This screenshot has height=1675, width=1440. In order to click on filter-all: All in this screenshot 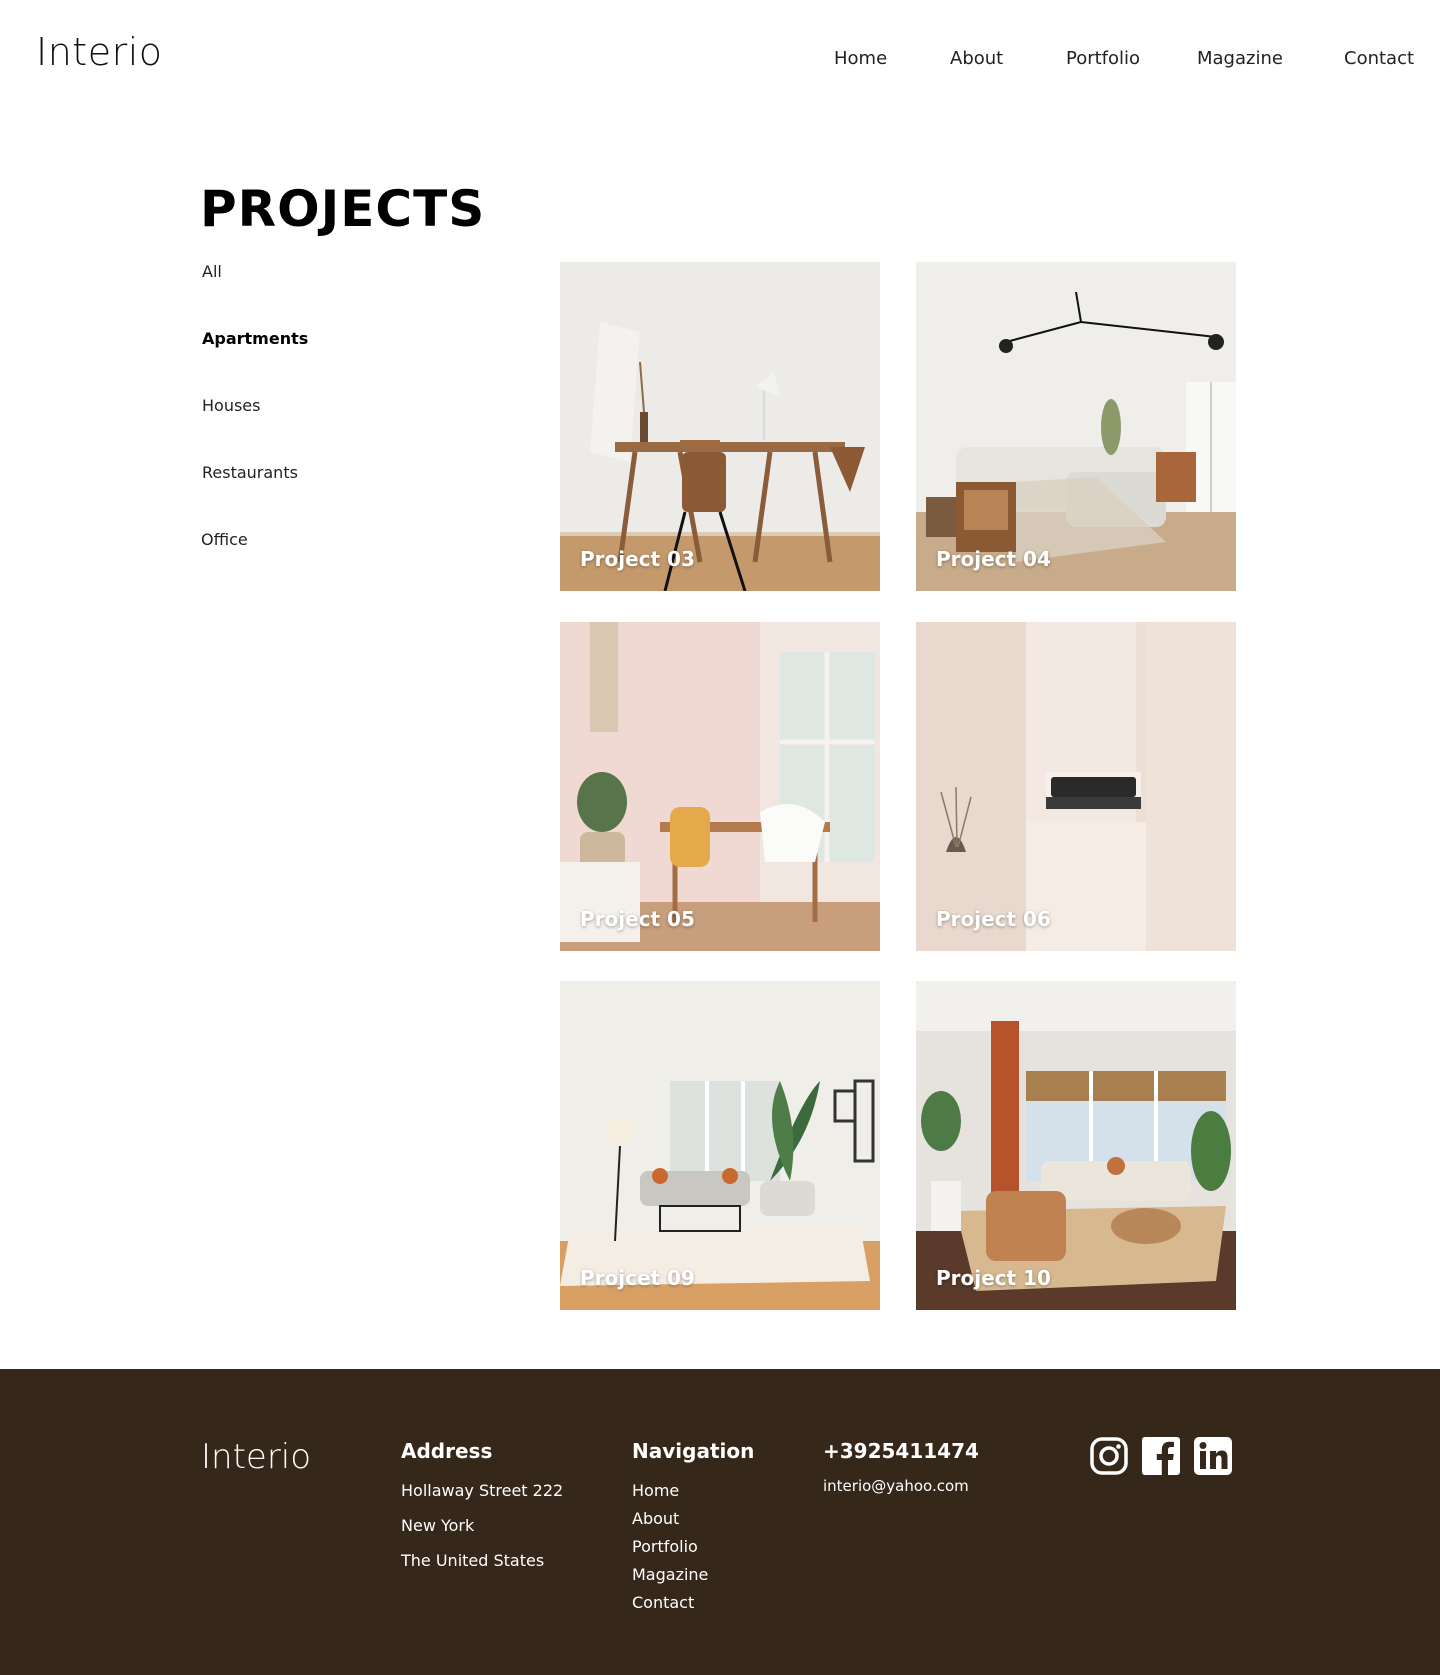, I will do `click(212, 271)`.